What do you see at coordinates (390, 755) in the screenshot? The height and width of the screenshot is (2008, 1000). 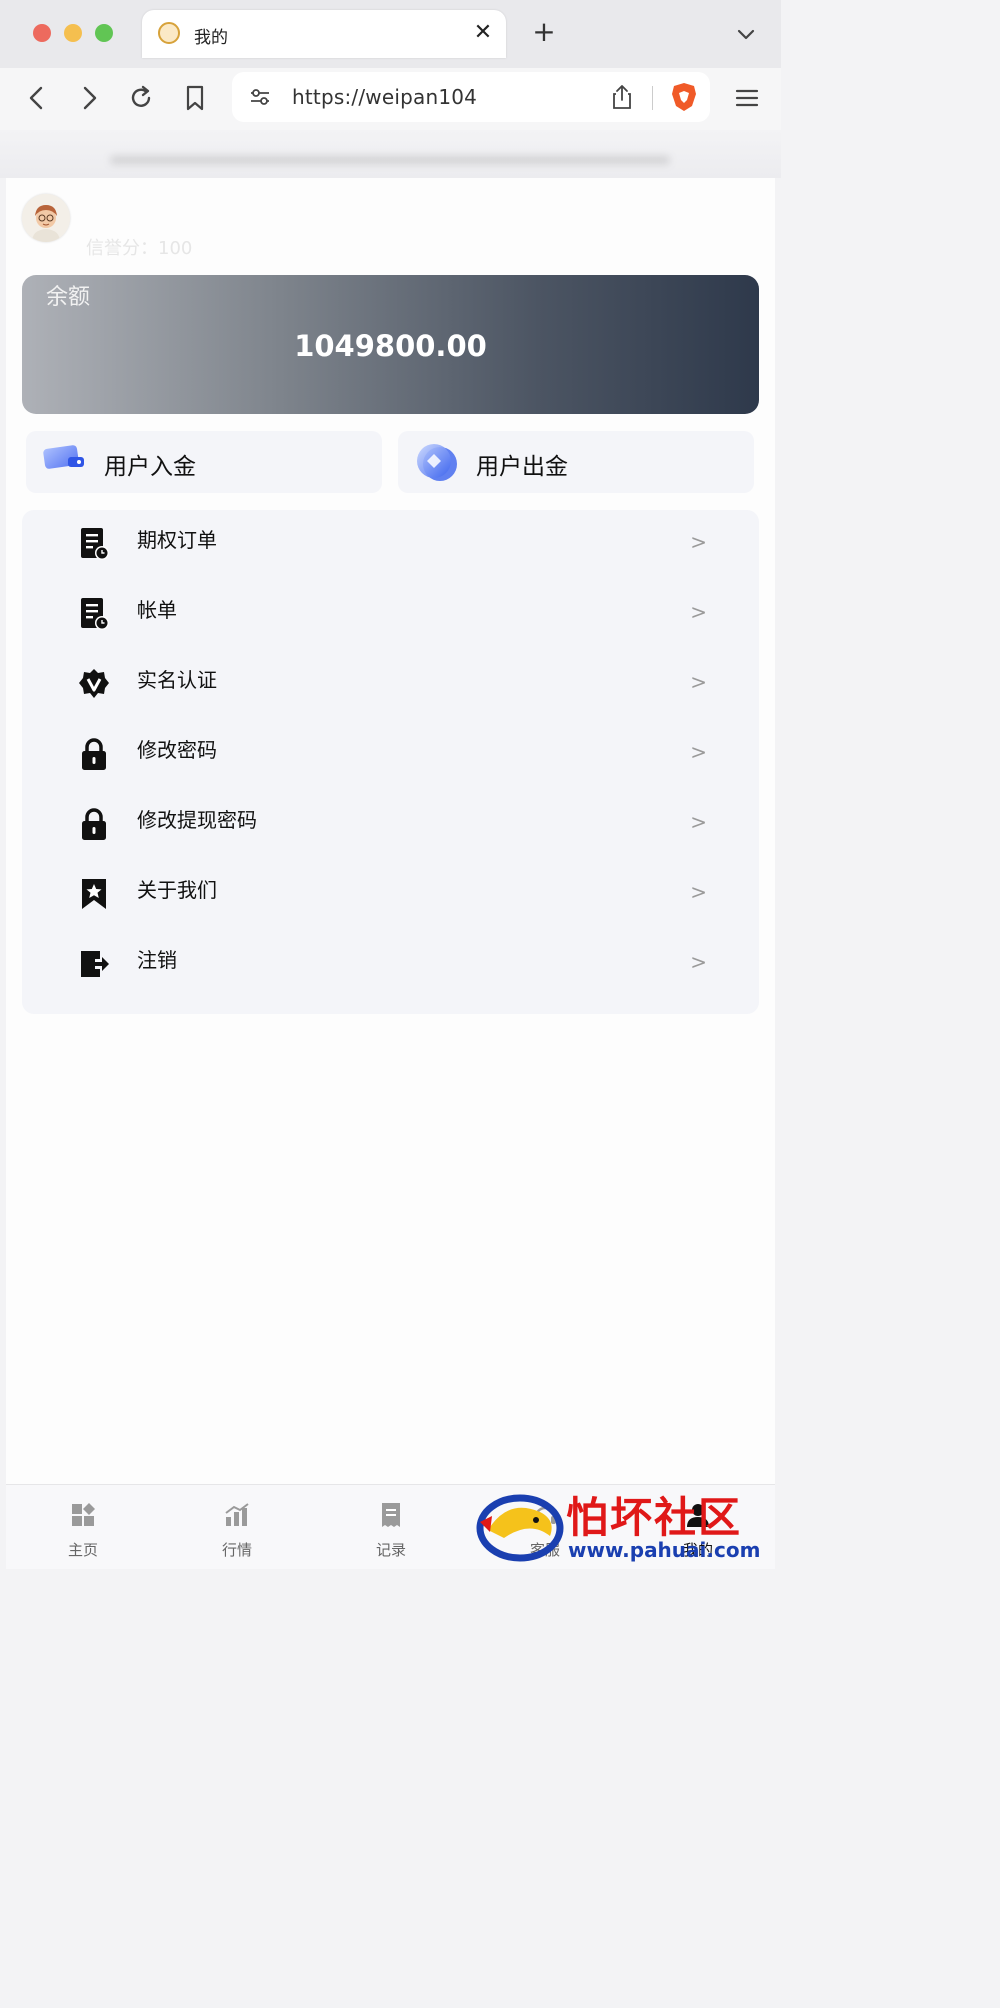 I see `menu-item-change-password: 修改密码 >` at bounding box center [390, 755].